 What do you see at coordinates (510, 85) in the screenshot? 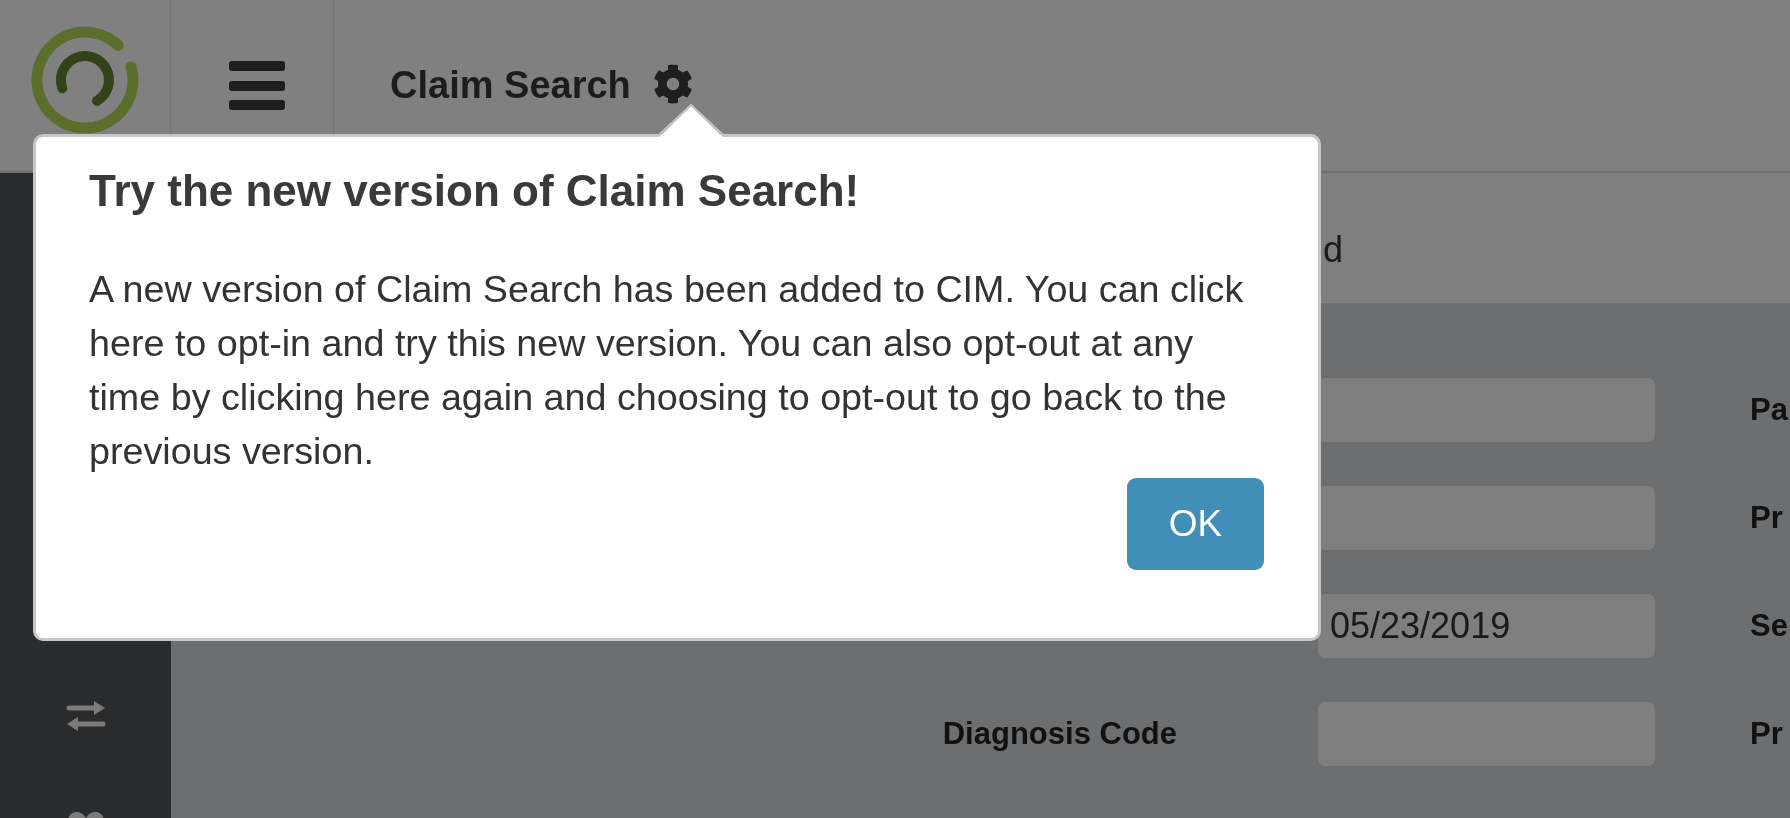
I see `page-title: Claim Search` at bounding box center [510, 85].